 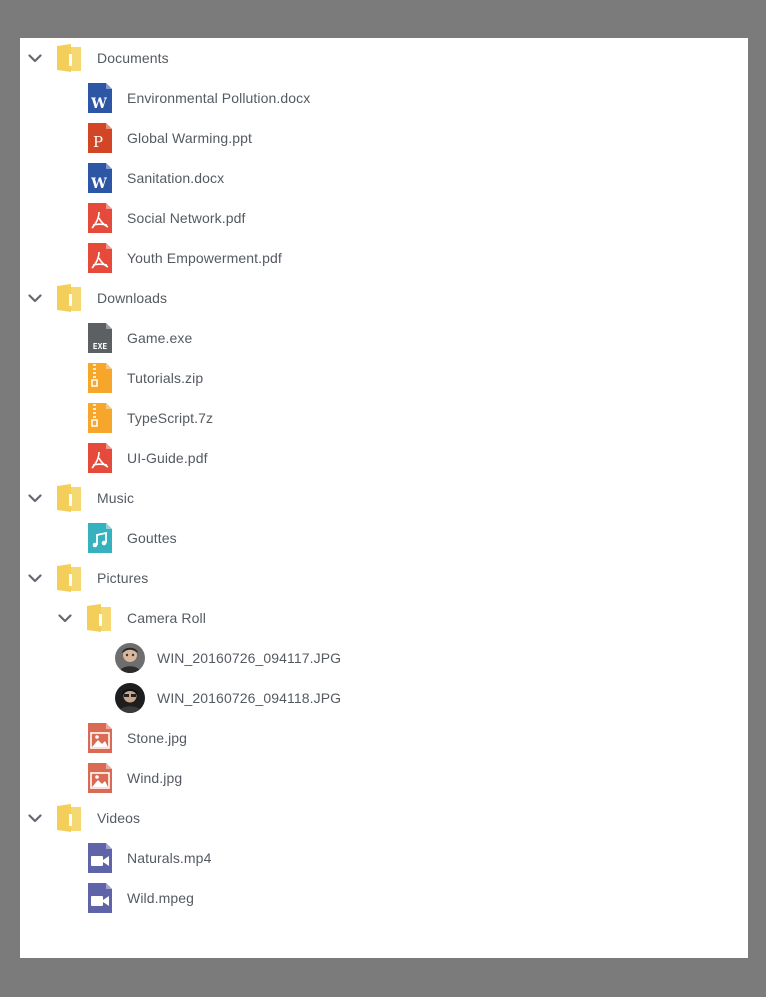 What do you see at coordinates (249, 698) in the screenshot?
I see `file-label: WIN_20160726_094118.JPG` at bounding box center [249, 698].